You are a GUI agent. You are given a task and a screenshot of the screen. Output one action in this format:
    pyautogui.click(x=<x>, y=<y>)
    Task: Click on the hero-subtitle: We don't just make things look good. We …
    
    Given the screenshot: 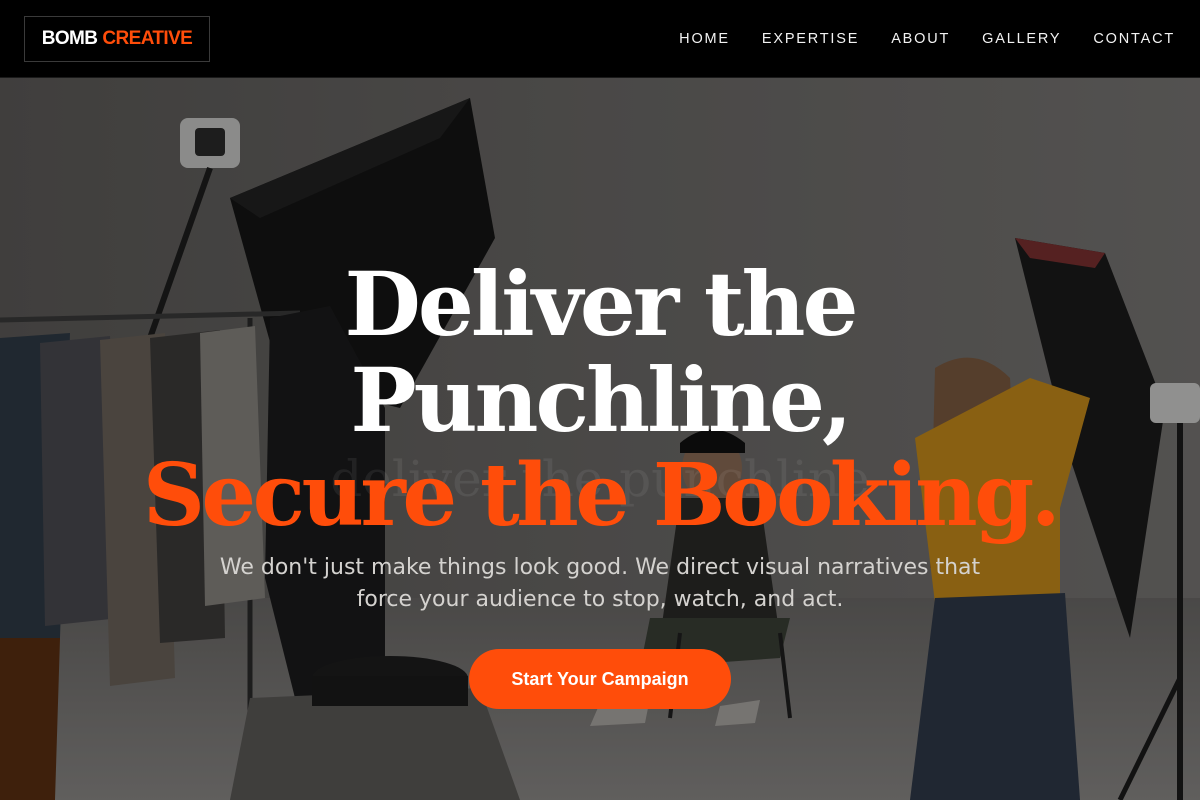 What is the action you would take?
    pyautogui.click(x=600, y=583)
    